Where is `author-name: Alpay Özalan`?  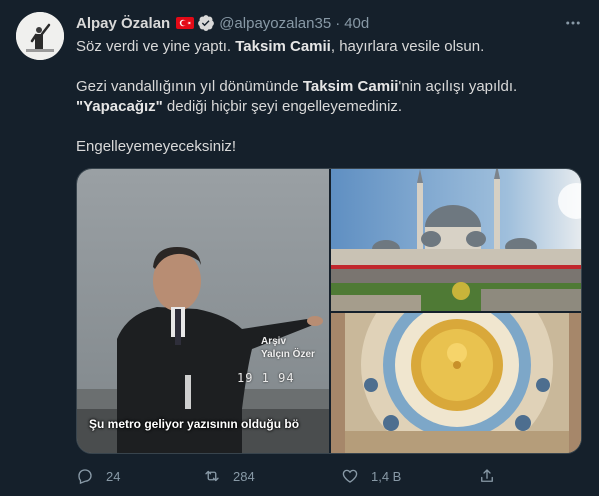 author-name: Alpay Özalan is located at coordinates (123, 23).